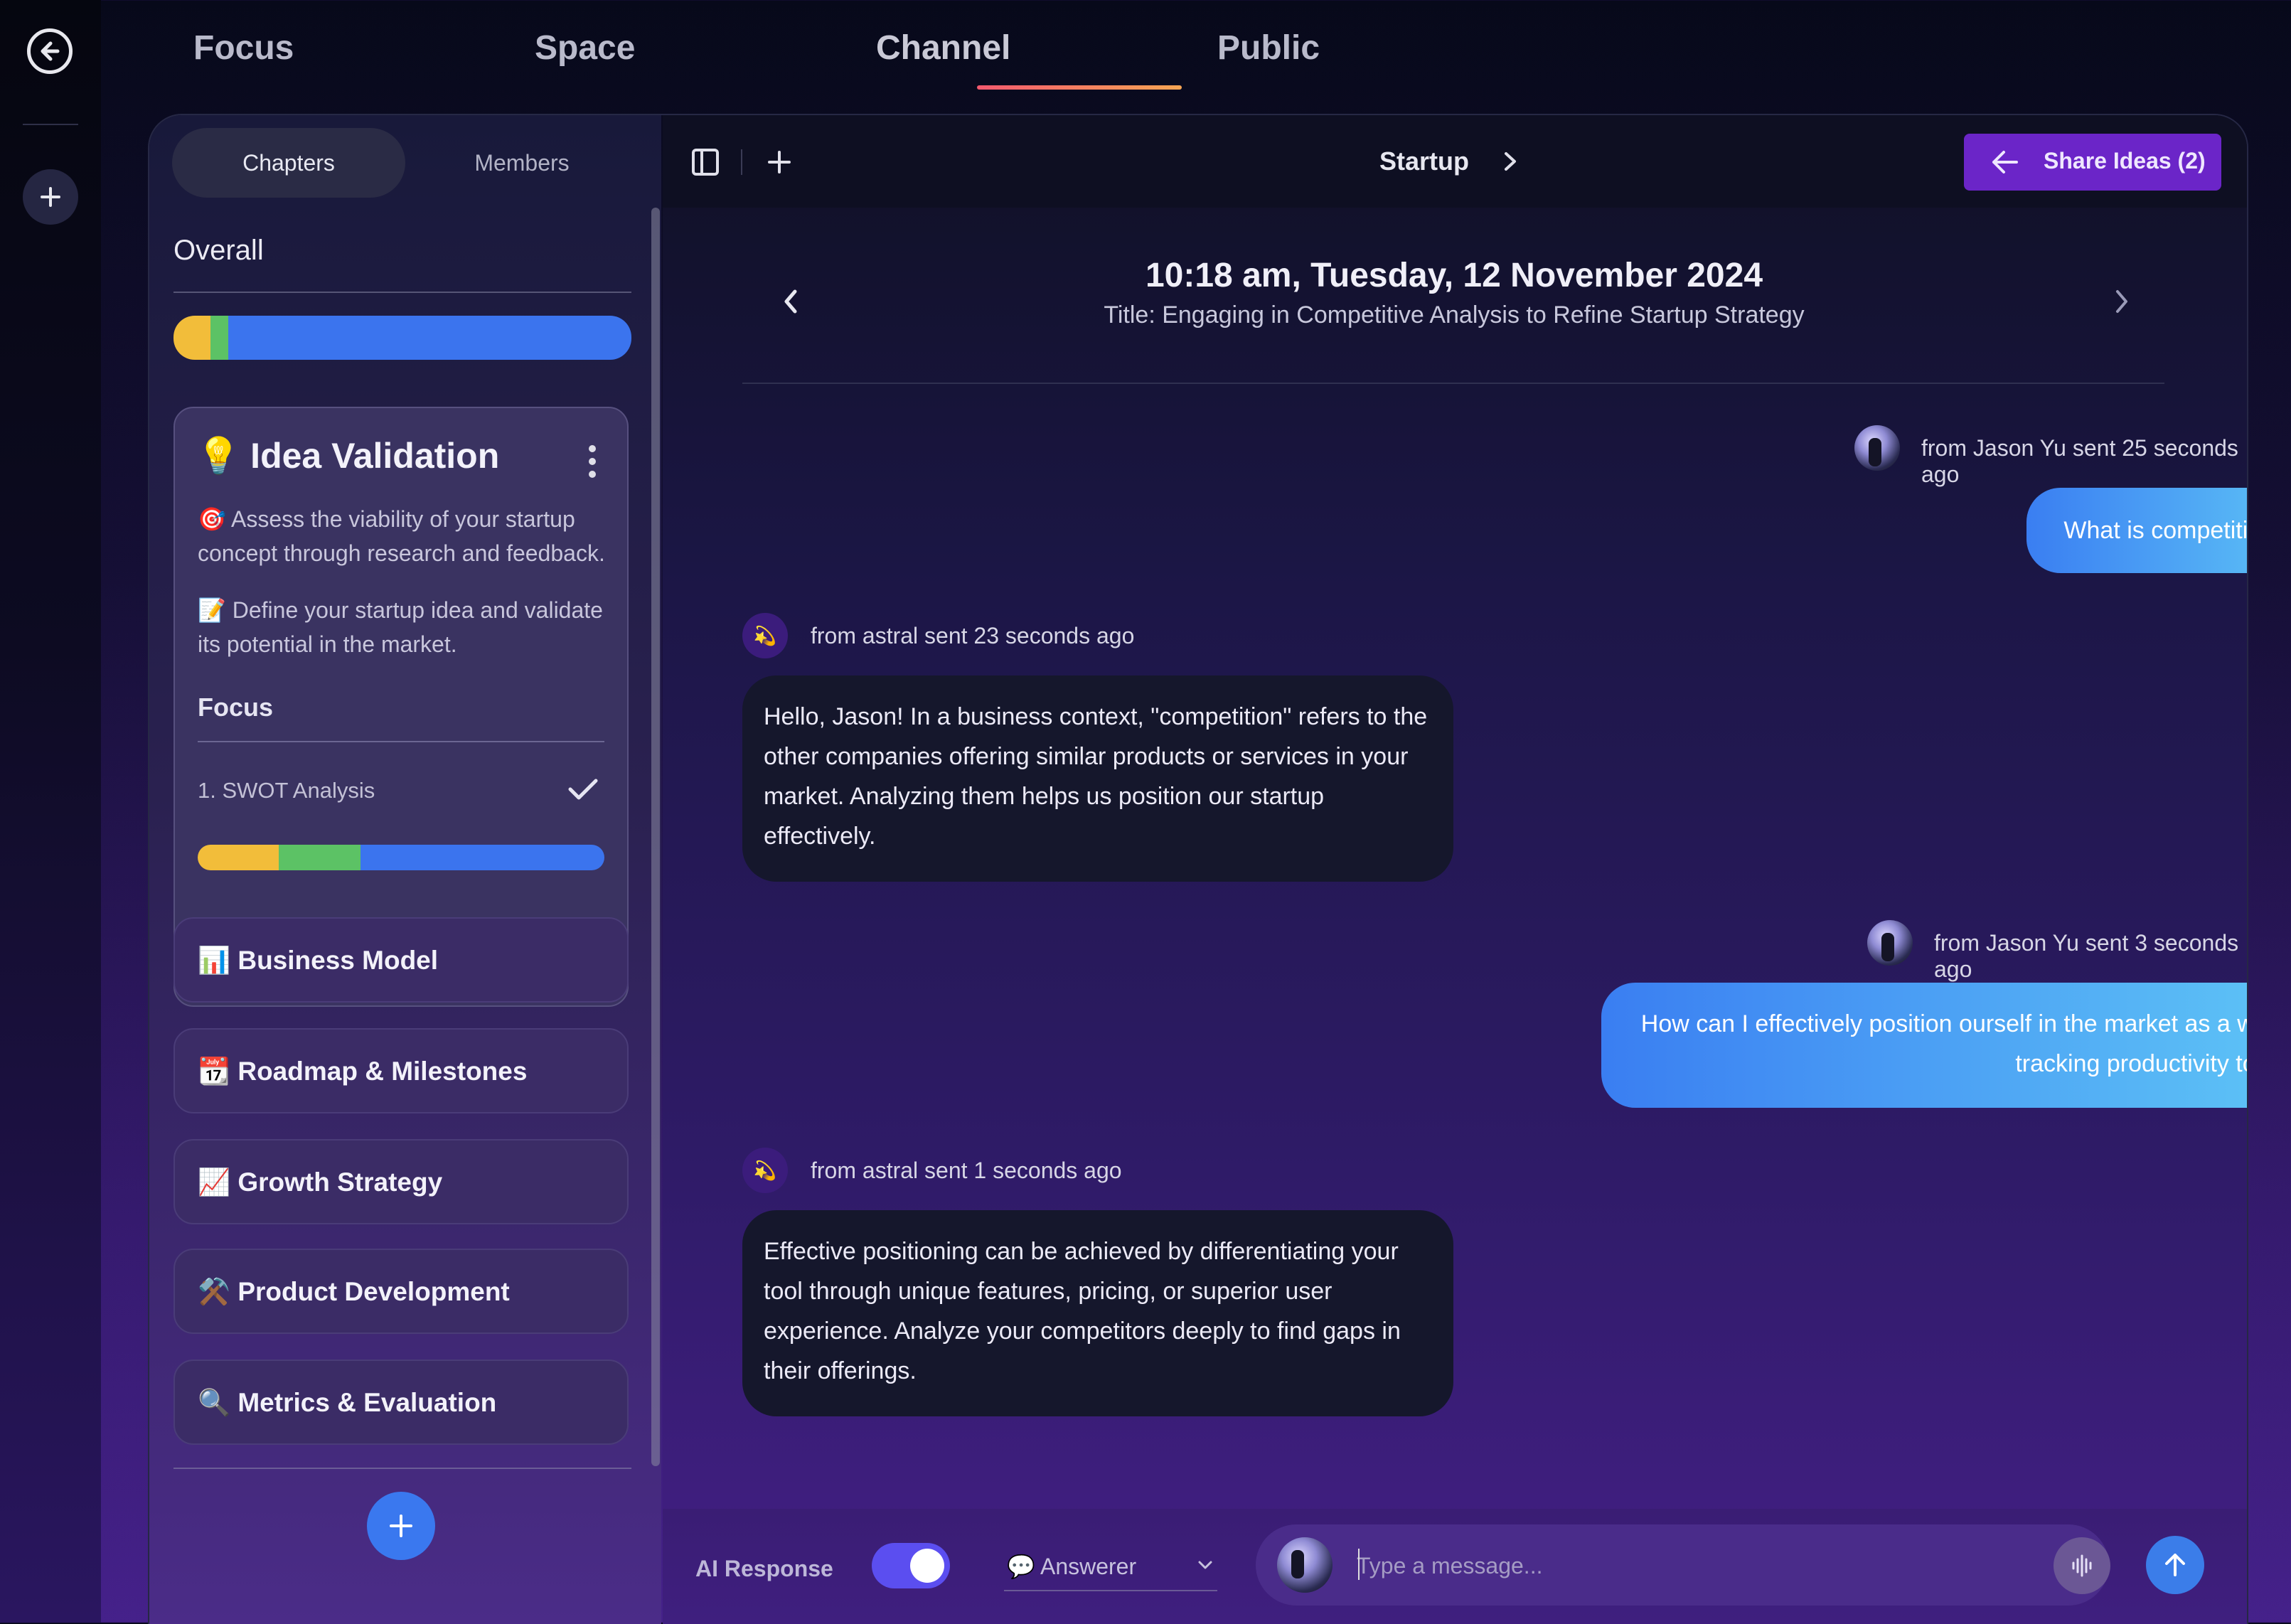 This screenshot has width=2291, height=1624. I want to click on chapter-card-growth: 📈 Growth Strategy, so click(401, 1181).